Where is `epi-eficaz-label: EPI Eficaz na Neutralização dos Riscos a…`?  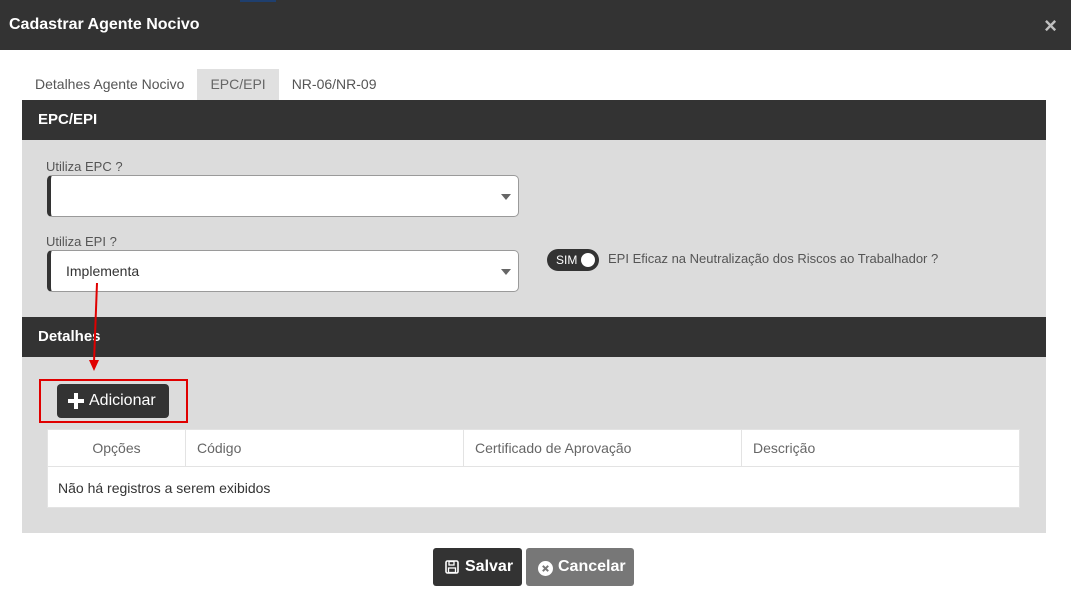 epi-eficaz-label: EPI Eficaz na Neutralização dos Riscos a… is located at coordinates (773, 258).